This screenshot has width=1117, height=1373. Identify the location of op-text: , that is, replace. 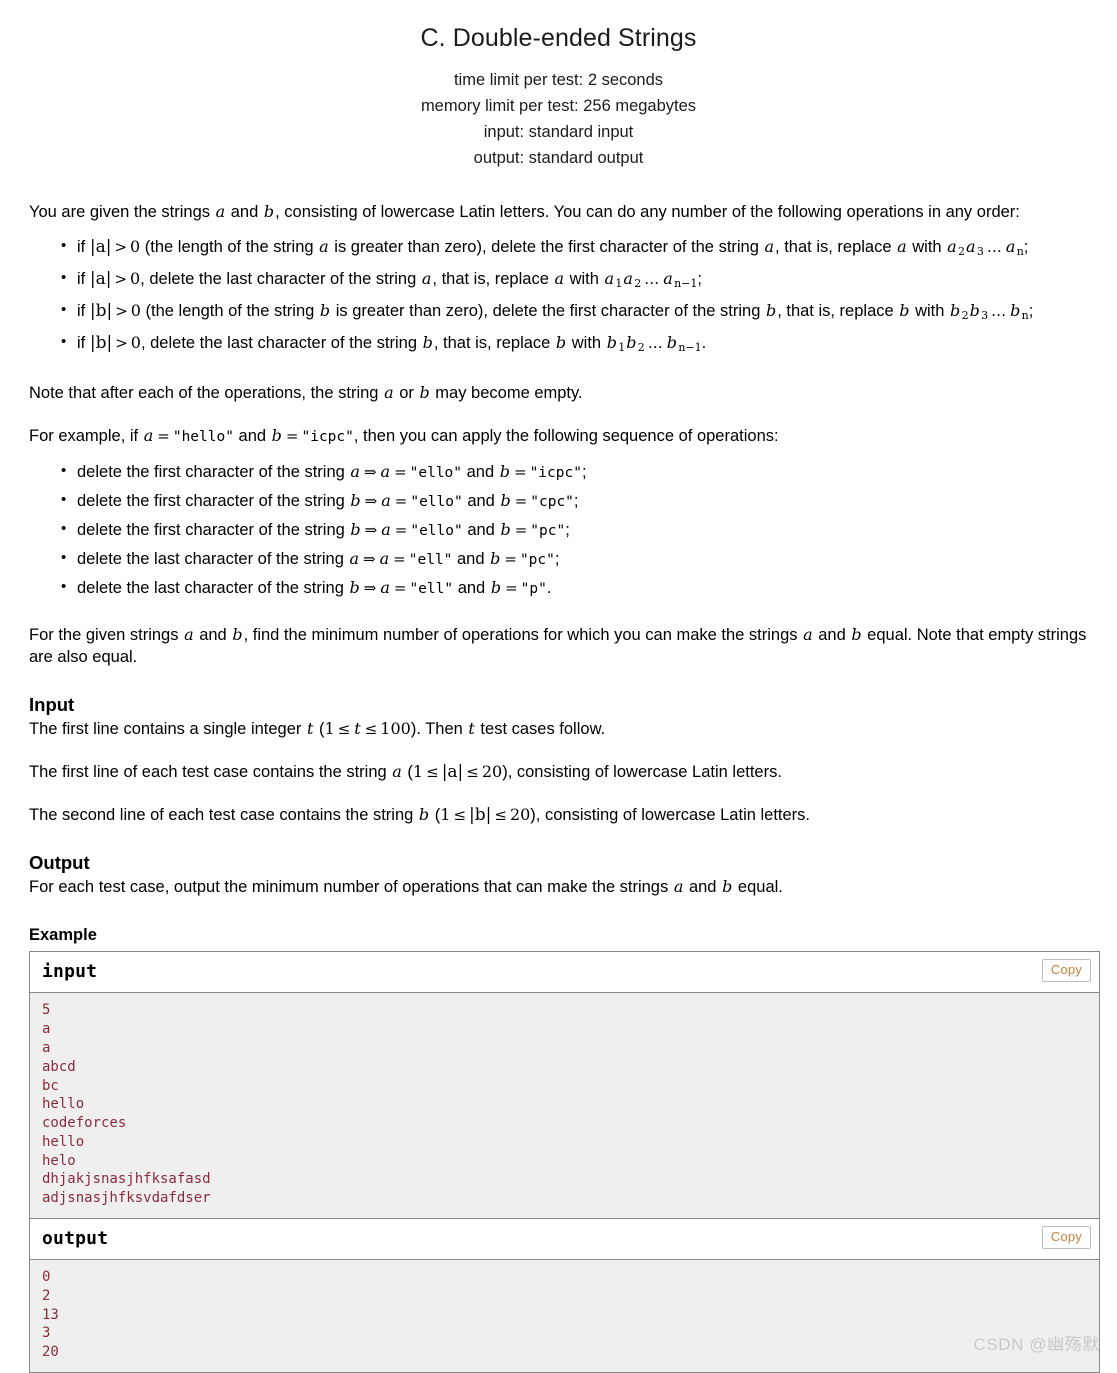
(493, 279).